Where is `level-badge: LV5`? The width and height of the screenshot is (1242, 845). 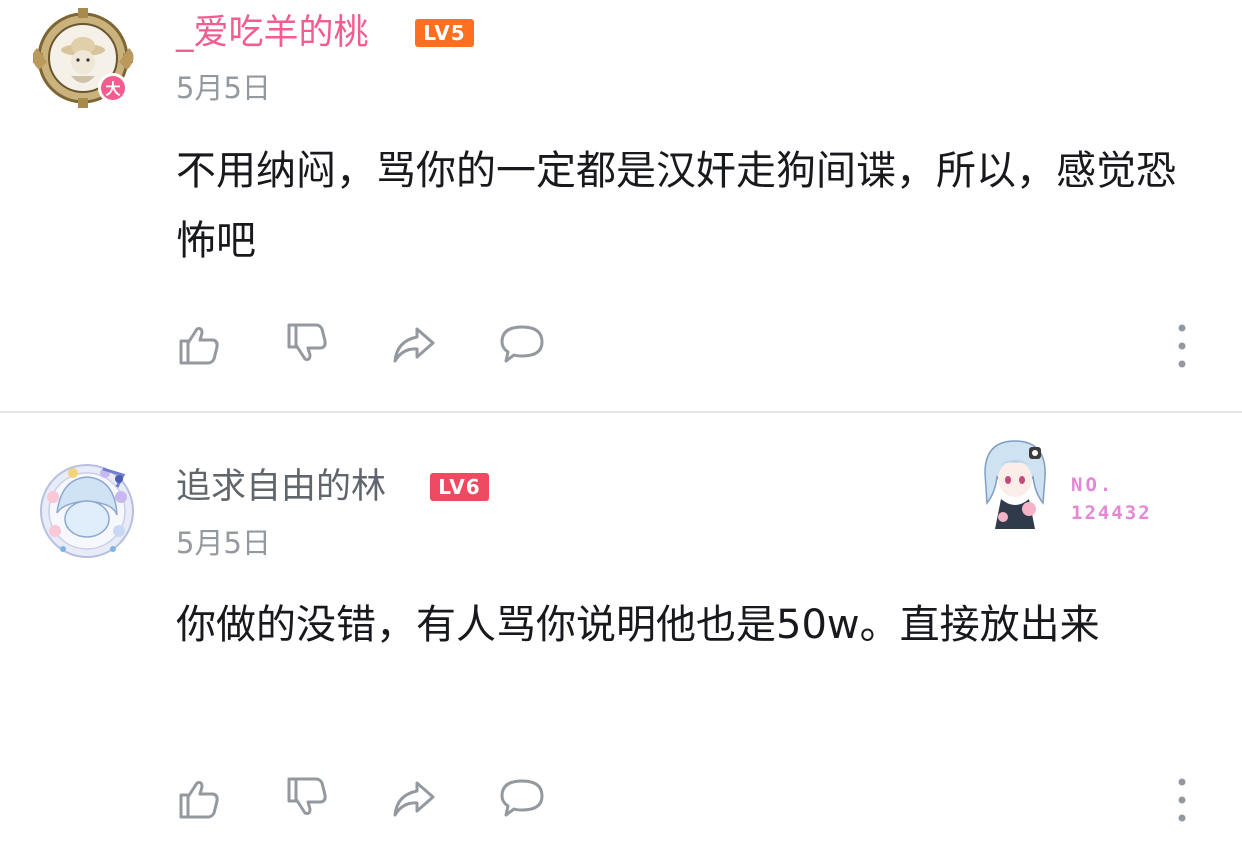
level-badge: LV5 is located at coordinates (444, 33).